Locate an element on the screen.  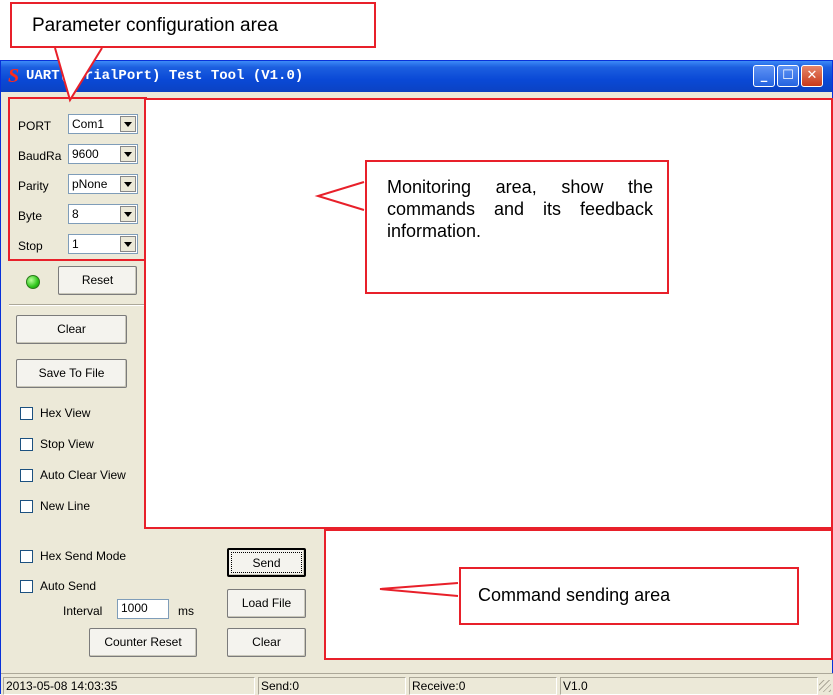
hex-send-mode-checkbox is located at coordinates (26, 556).